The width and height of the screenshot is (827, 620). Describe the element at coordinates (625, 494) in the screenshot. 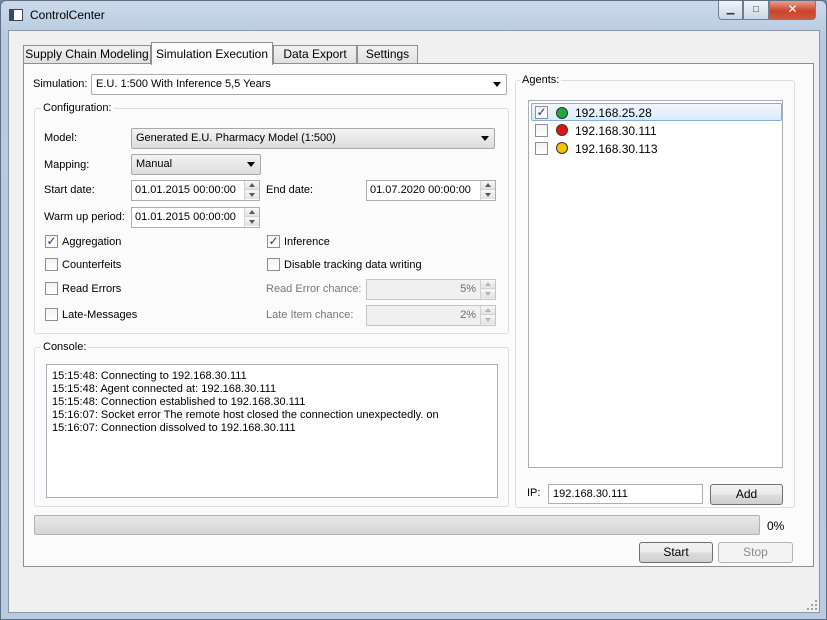

I see `ip-input: 192.168.30.111` at that location.